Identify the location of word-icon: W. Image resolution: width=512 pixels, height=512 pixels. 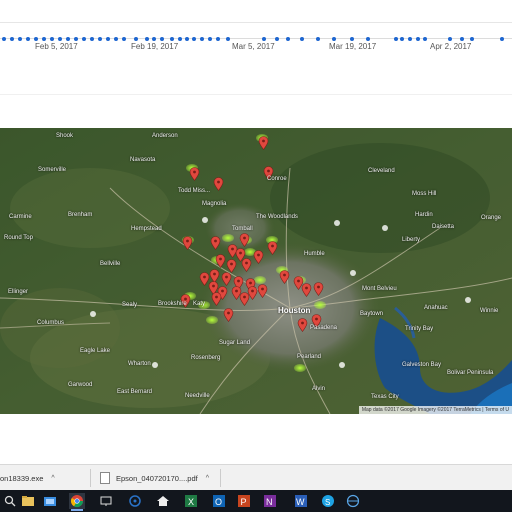
(301, 501).